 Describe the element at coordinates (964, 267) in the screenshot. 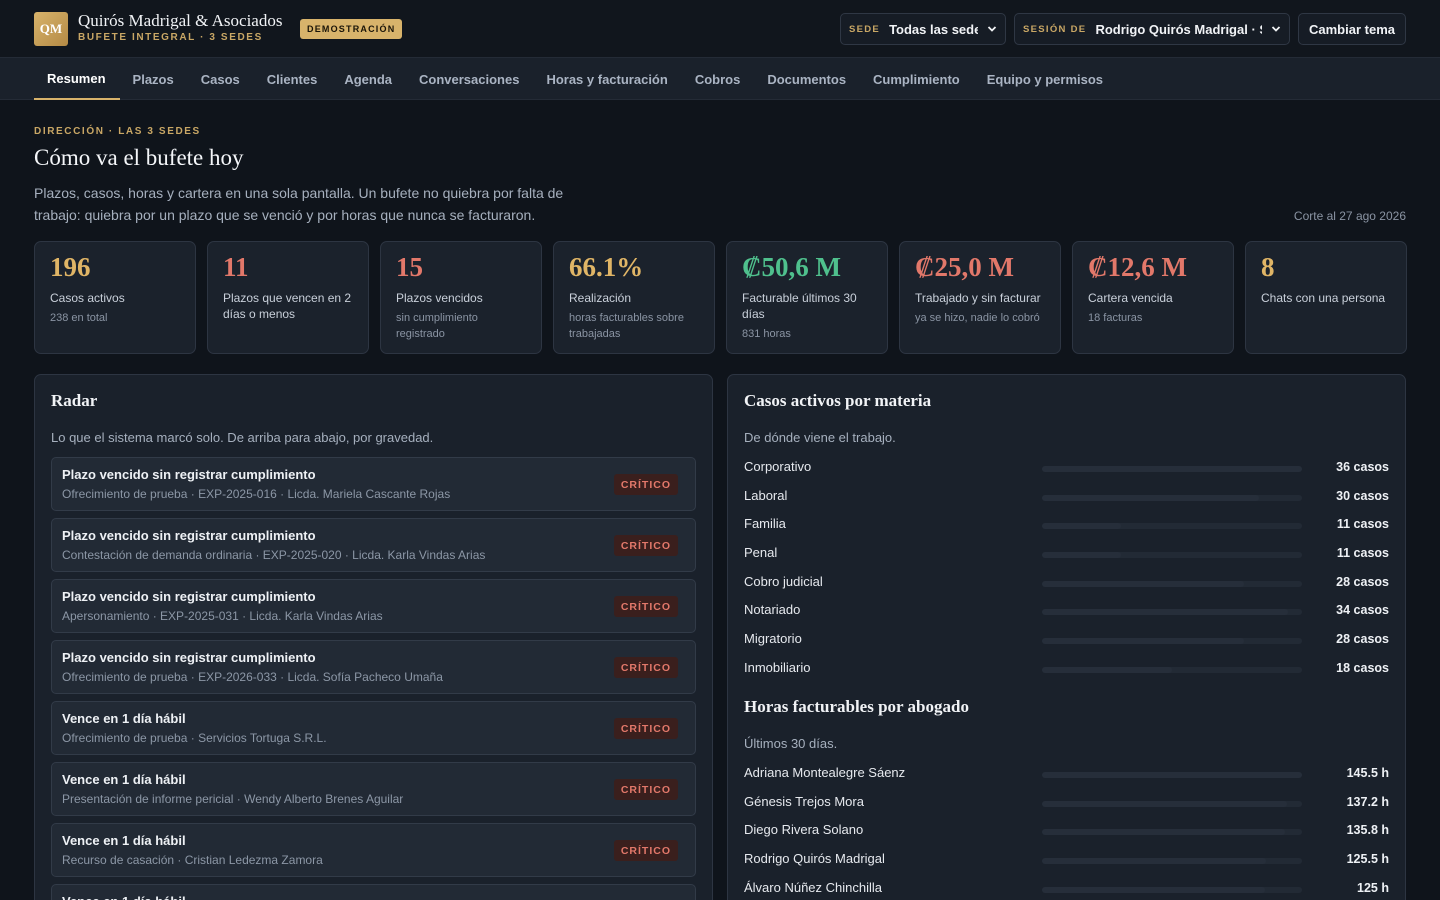

I see `kpi-value: ₡25,0 M` at that location.